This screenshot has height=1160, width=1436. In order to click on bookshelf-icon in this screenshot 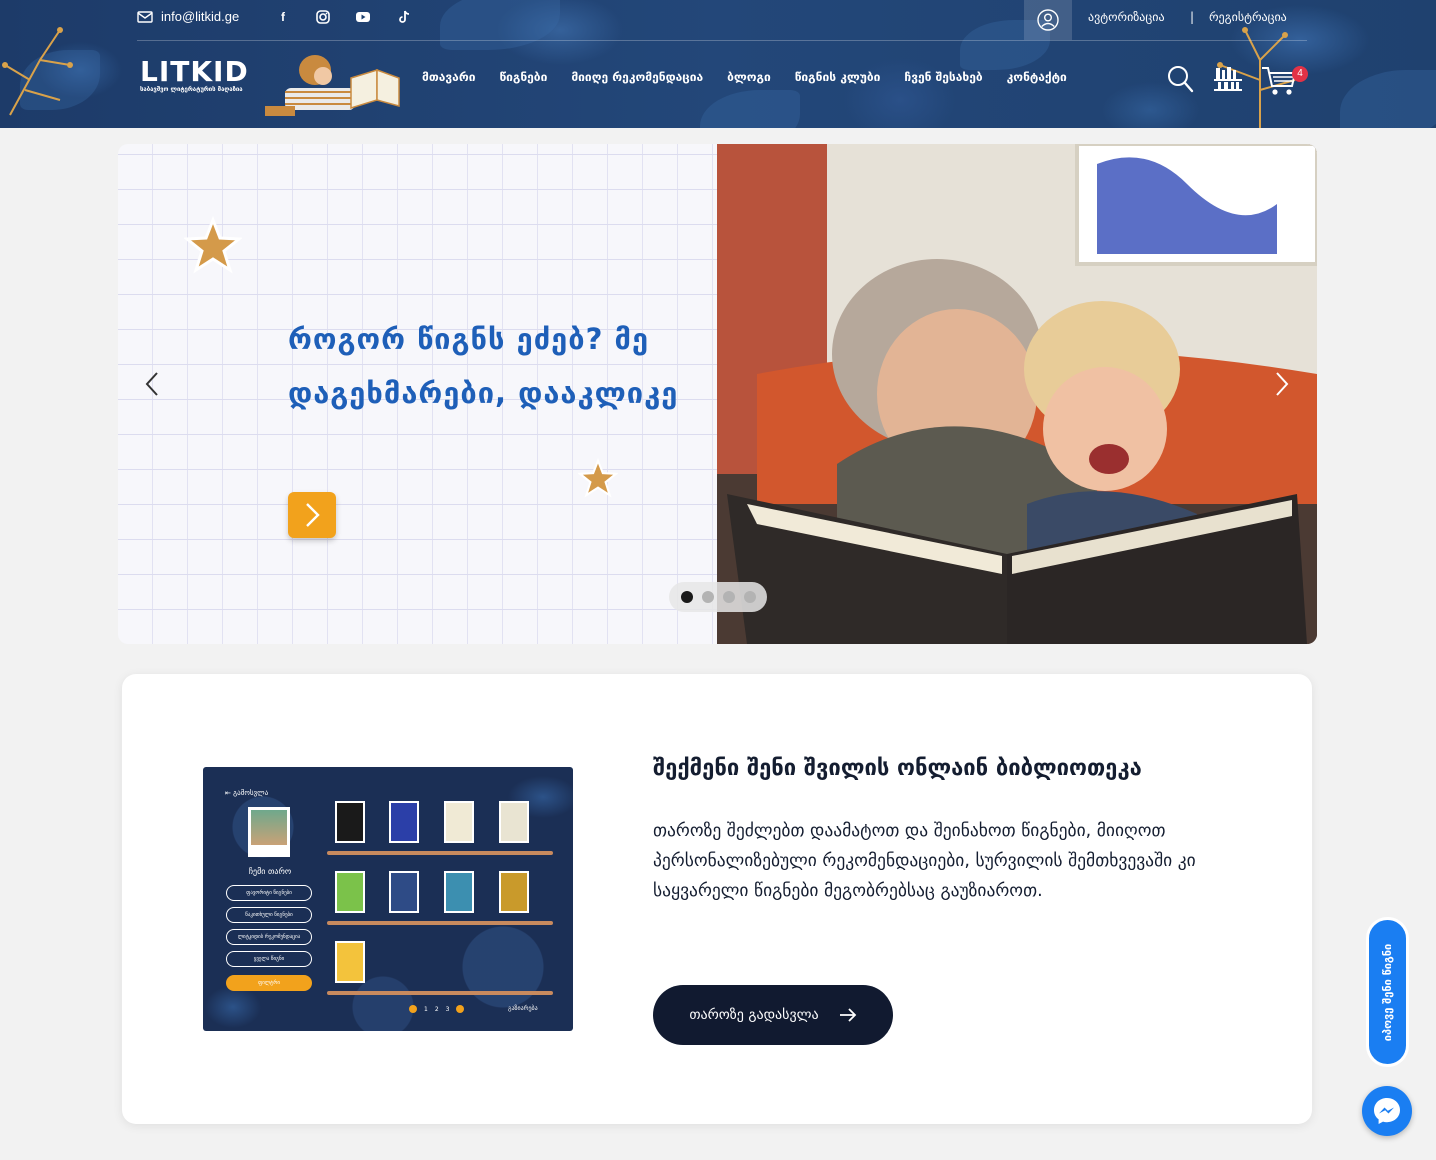, I will do `click(1228, 79)`.